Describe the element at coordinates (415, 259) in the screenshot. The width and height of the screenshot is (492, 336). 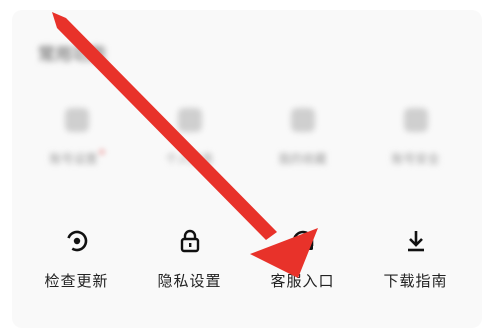
I see `download-guide-button: 下载指南` at that location.